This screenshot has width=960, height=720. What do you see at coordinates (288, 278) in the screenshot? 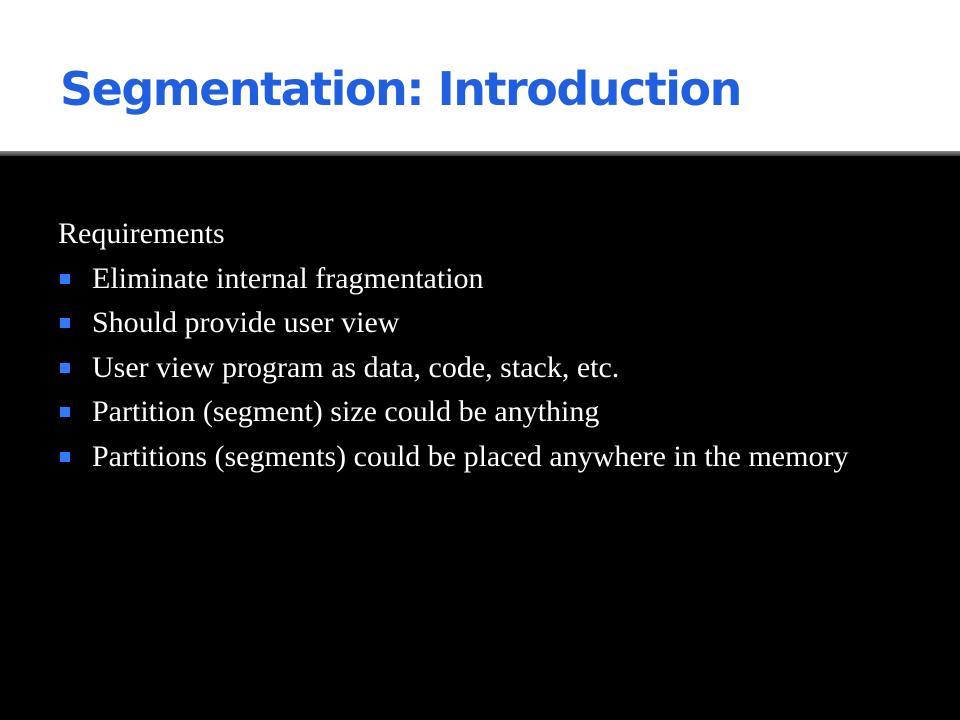
I see `bullet-text: Eliminate internal fragmentation` at bounding box center [288, 278].